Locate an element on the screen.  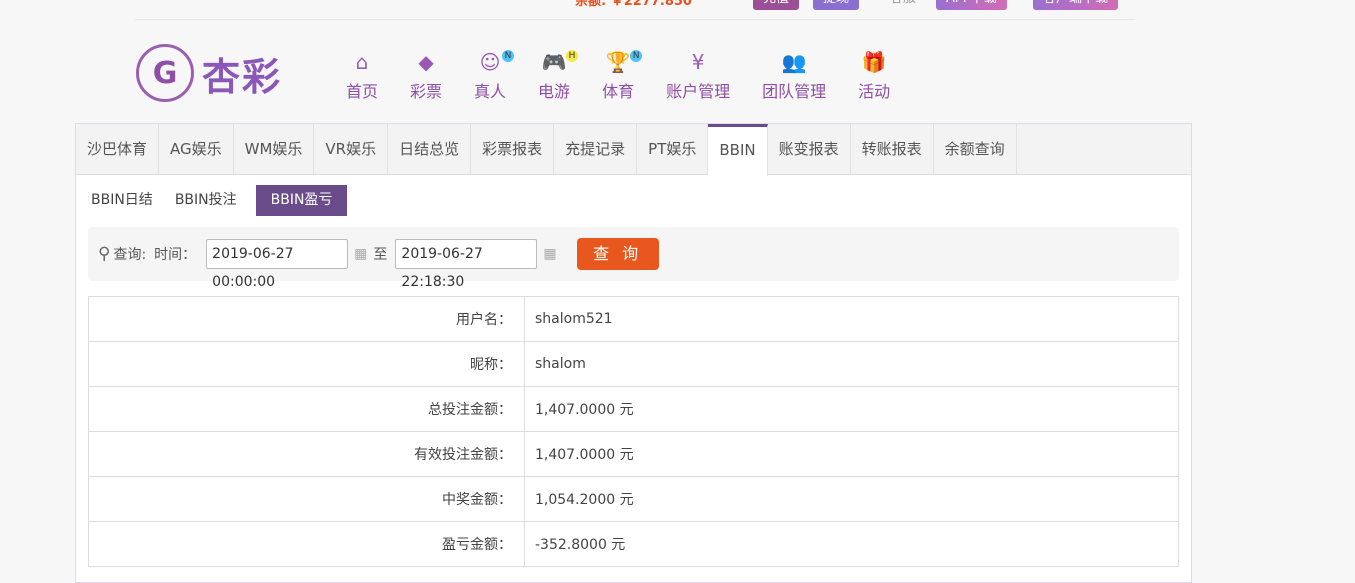
nav-live: ☺ N 真人 is located at coordinates (490, 76).